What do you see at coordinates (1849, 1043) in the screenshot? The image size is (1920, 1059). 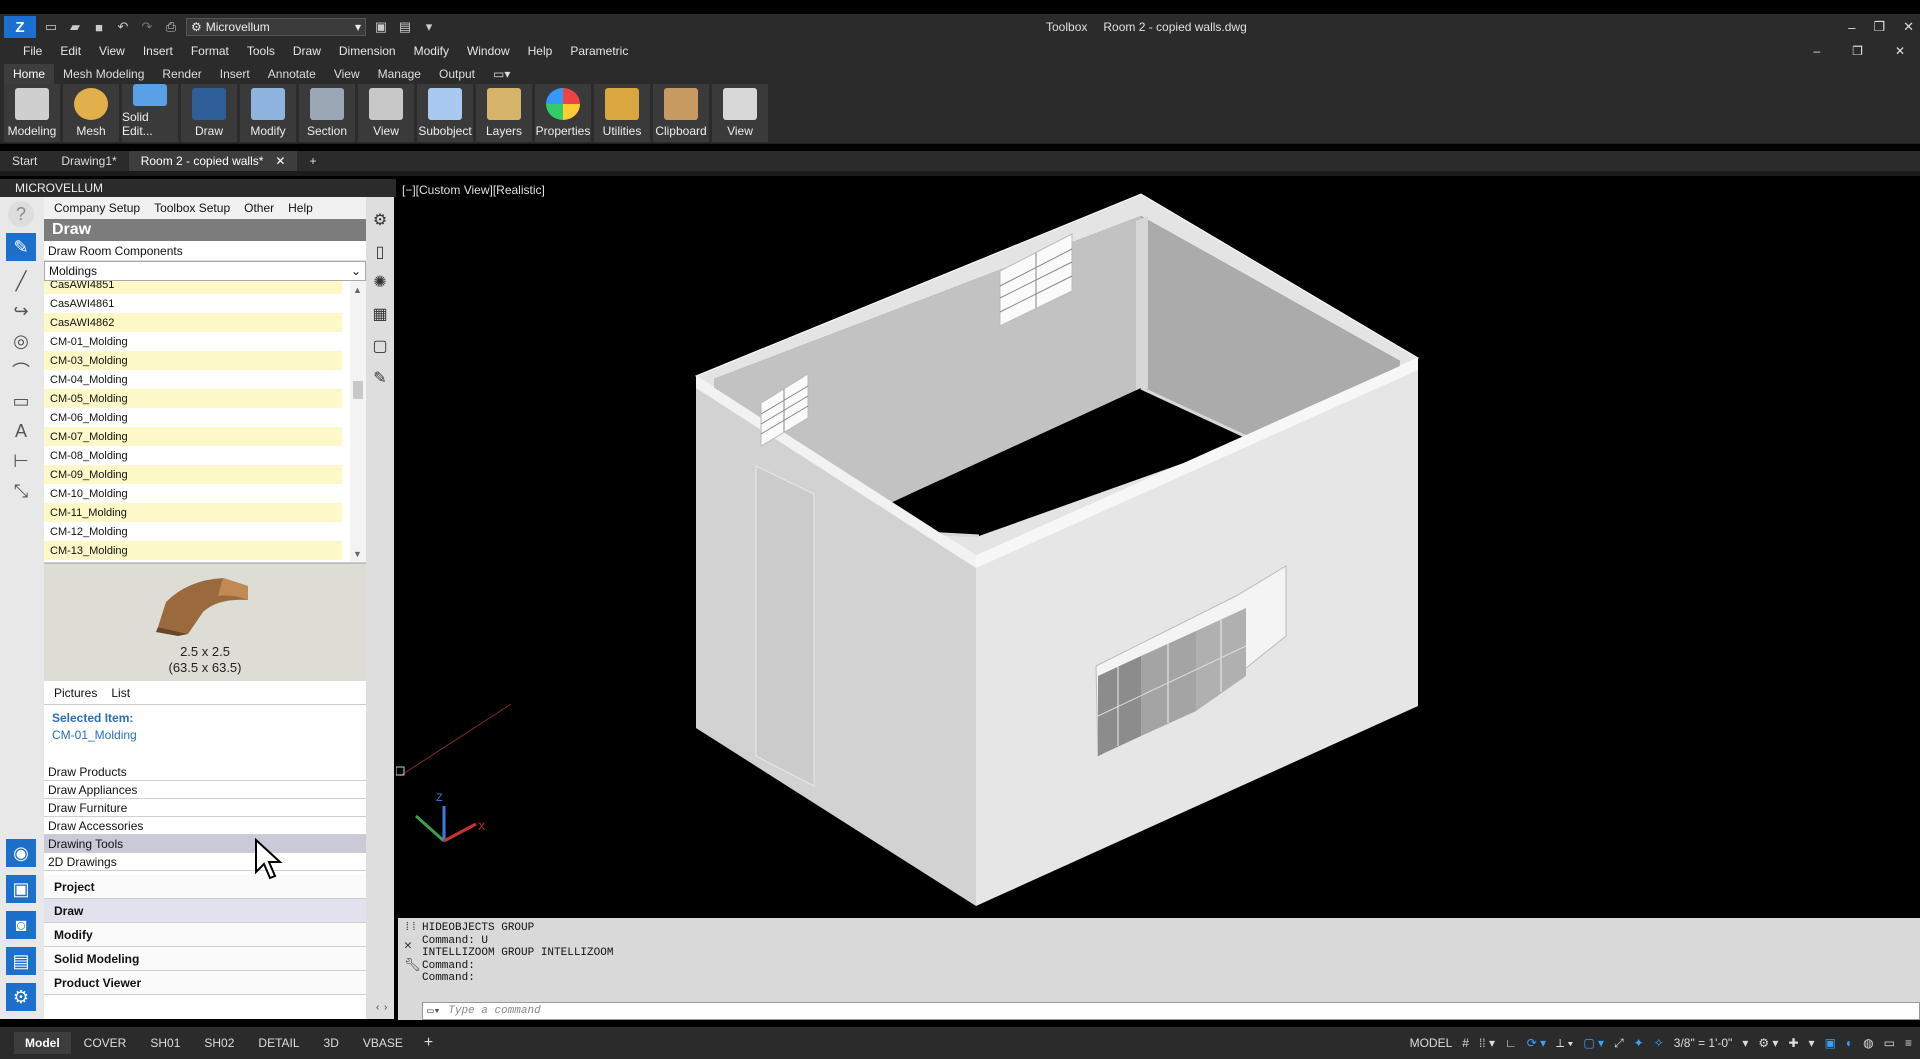 I see `hardware-acceleration-icon: ◐` at bounding box center [1849, 1043].